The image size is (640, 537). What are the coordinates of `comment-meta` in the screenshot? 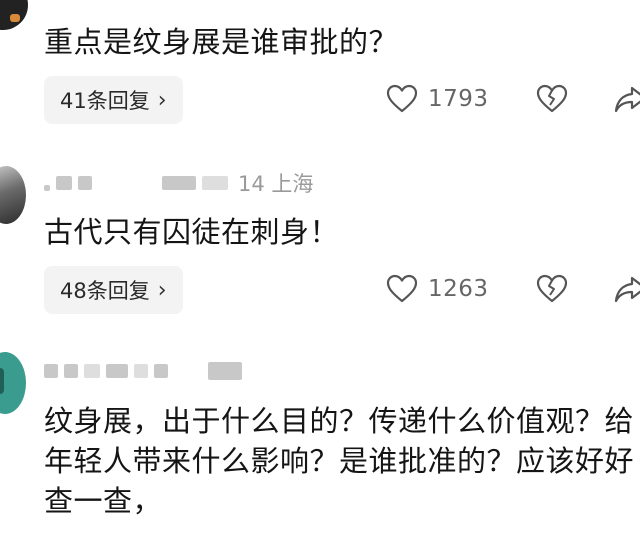 It's located at (146, 371).